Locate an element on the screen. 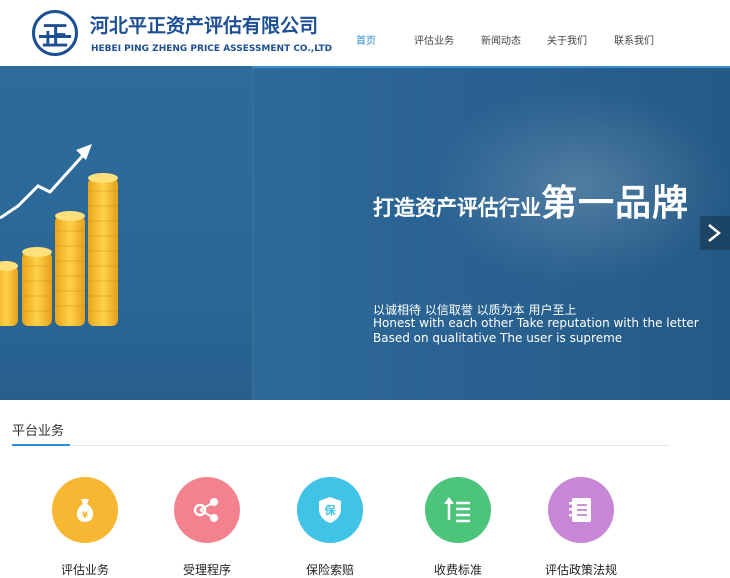 The height and width of the screenshot is (578, 730). banner-slogan: 打造资产评估行业第一品牌 is located at coordinates (531, 200).